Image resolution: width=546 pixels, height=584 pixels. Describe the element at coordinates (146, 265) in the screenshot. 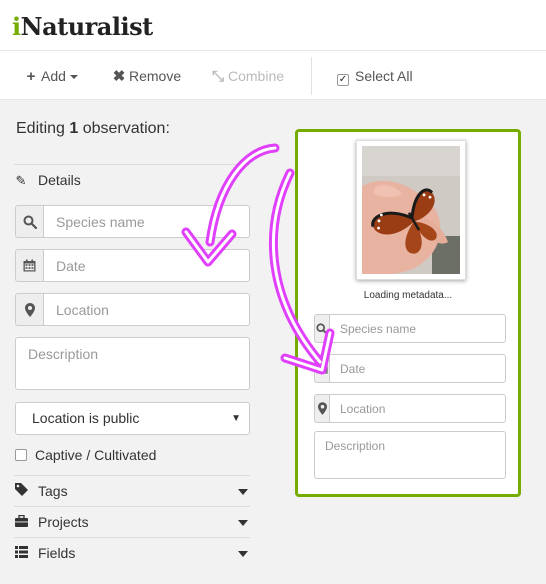

I see `date-input` at that location.